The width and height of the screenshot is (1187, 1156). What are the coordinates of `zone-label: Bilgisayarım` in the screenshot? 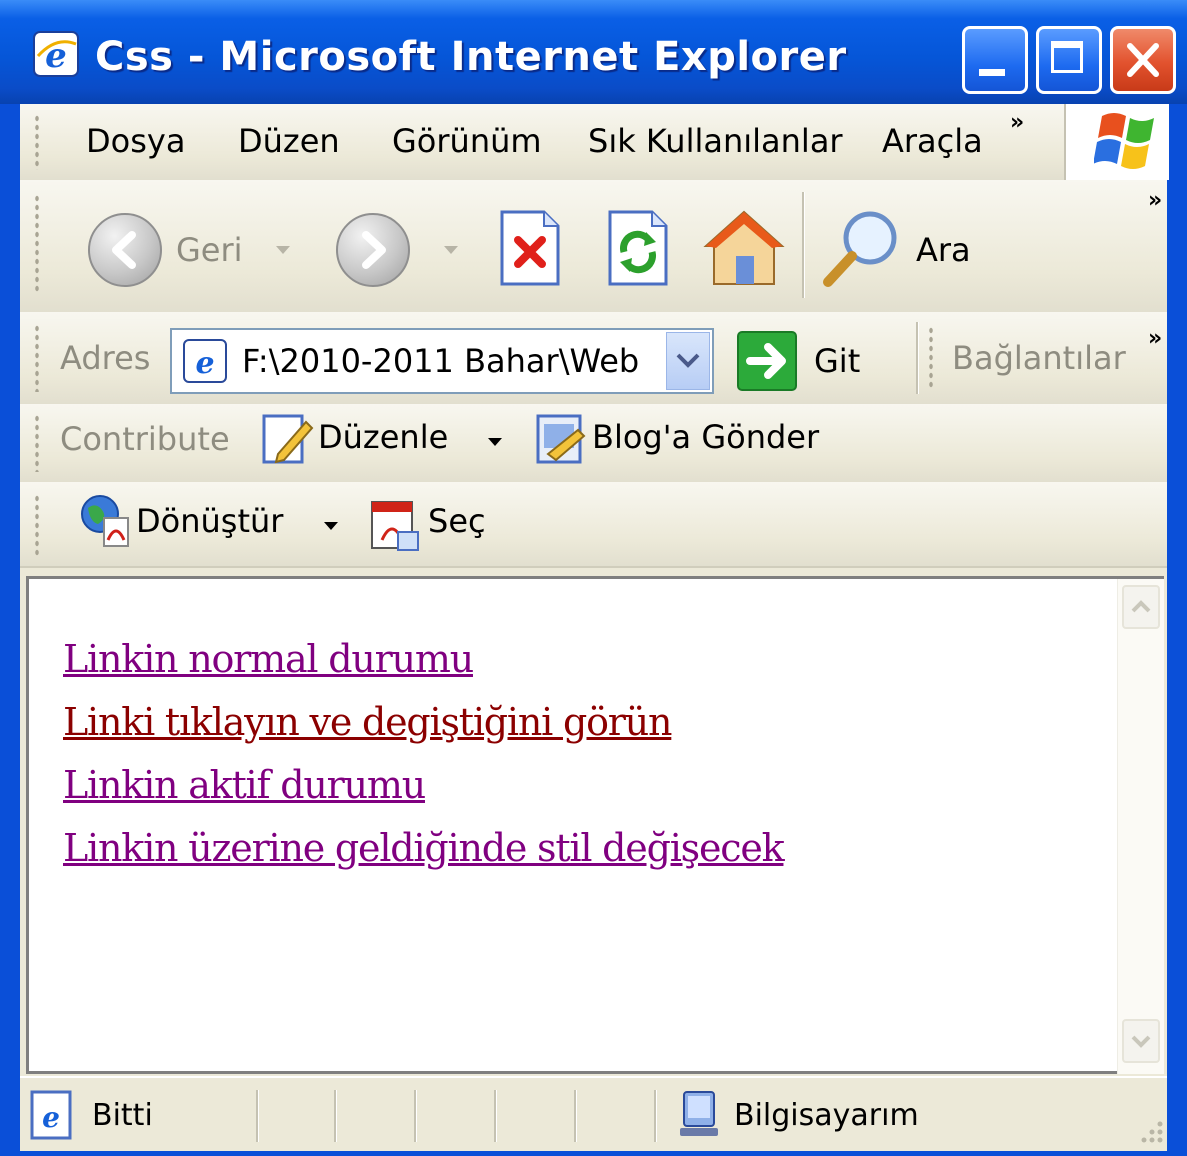 It's located at (826, 1115).